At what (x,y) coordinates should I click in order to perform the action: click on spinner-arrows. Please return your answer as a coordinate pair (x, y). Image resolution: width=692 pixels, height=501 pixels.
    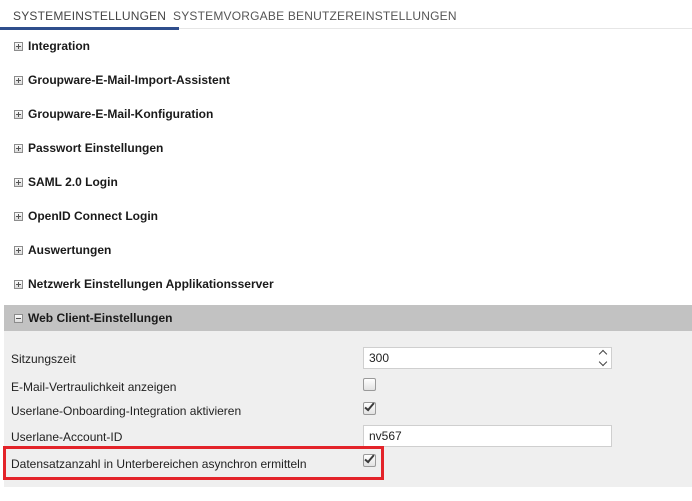
    Looking at the image, I should click on (603, 358).